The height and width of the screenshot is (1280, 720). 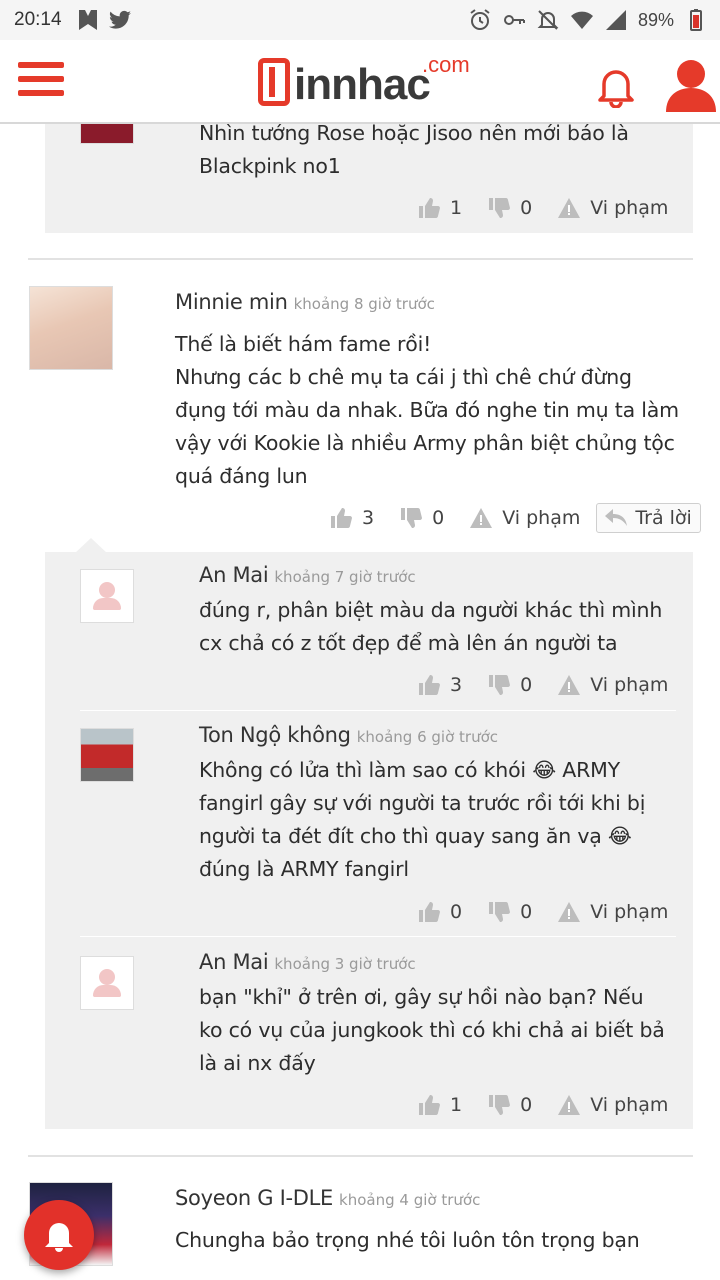 What do you see at coordinates (38, 19) in the screenshot?
I see `status-time: 20:14` at bounding box center [38, 19].